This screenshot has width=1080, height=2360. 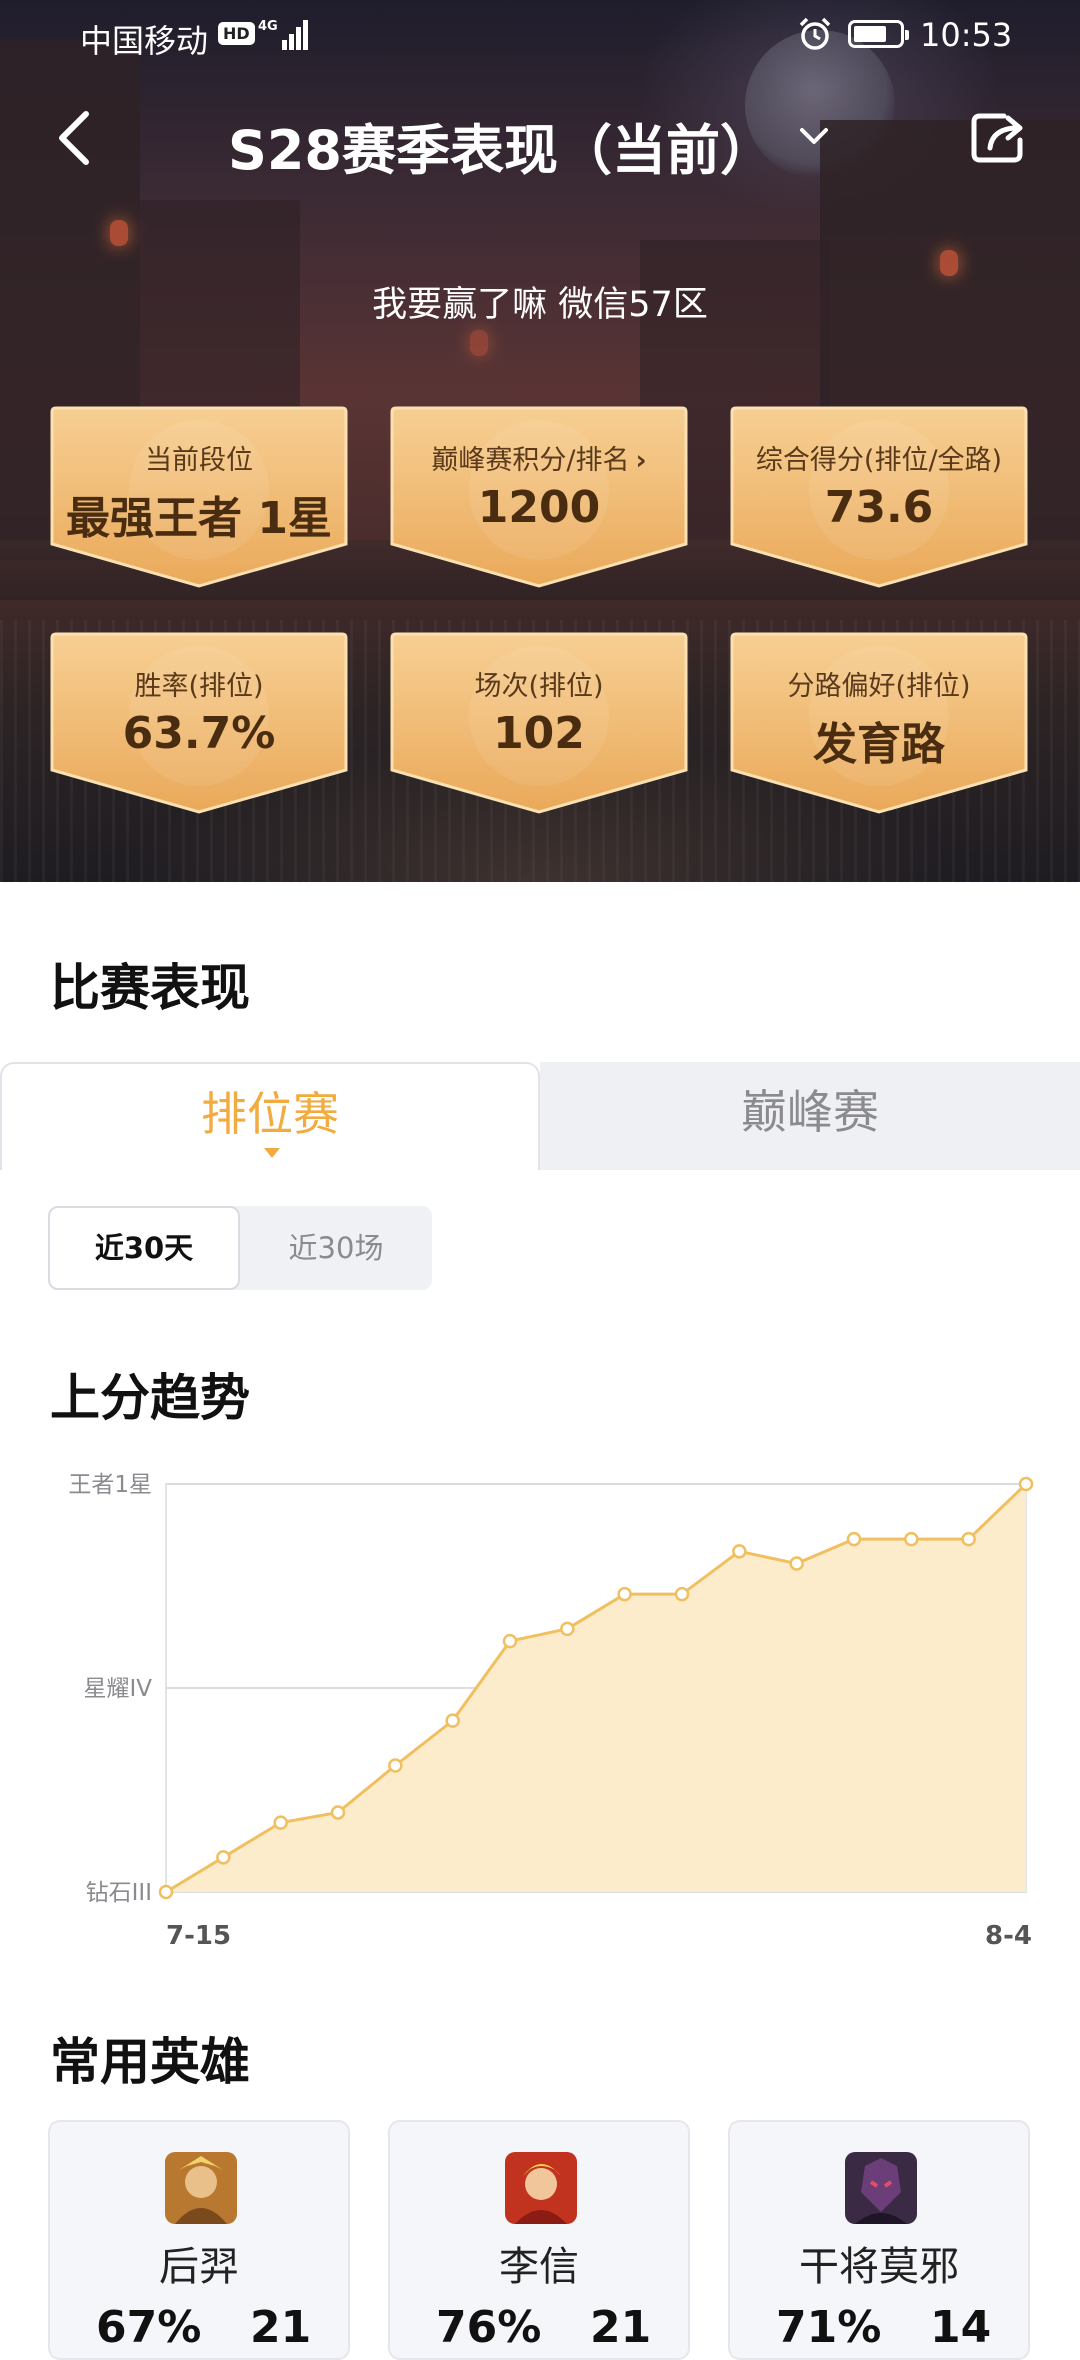 What do you see at coordinates (149, 2327) in the screenshot?
I see `hero-winrate: 67%` at bounding box center [149, 2327].